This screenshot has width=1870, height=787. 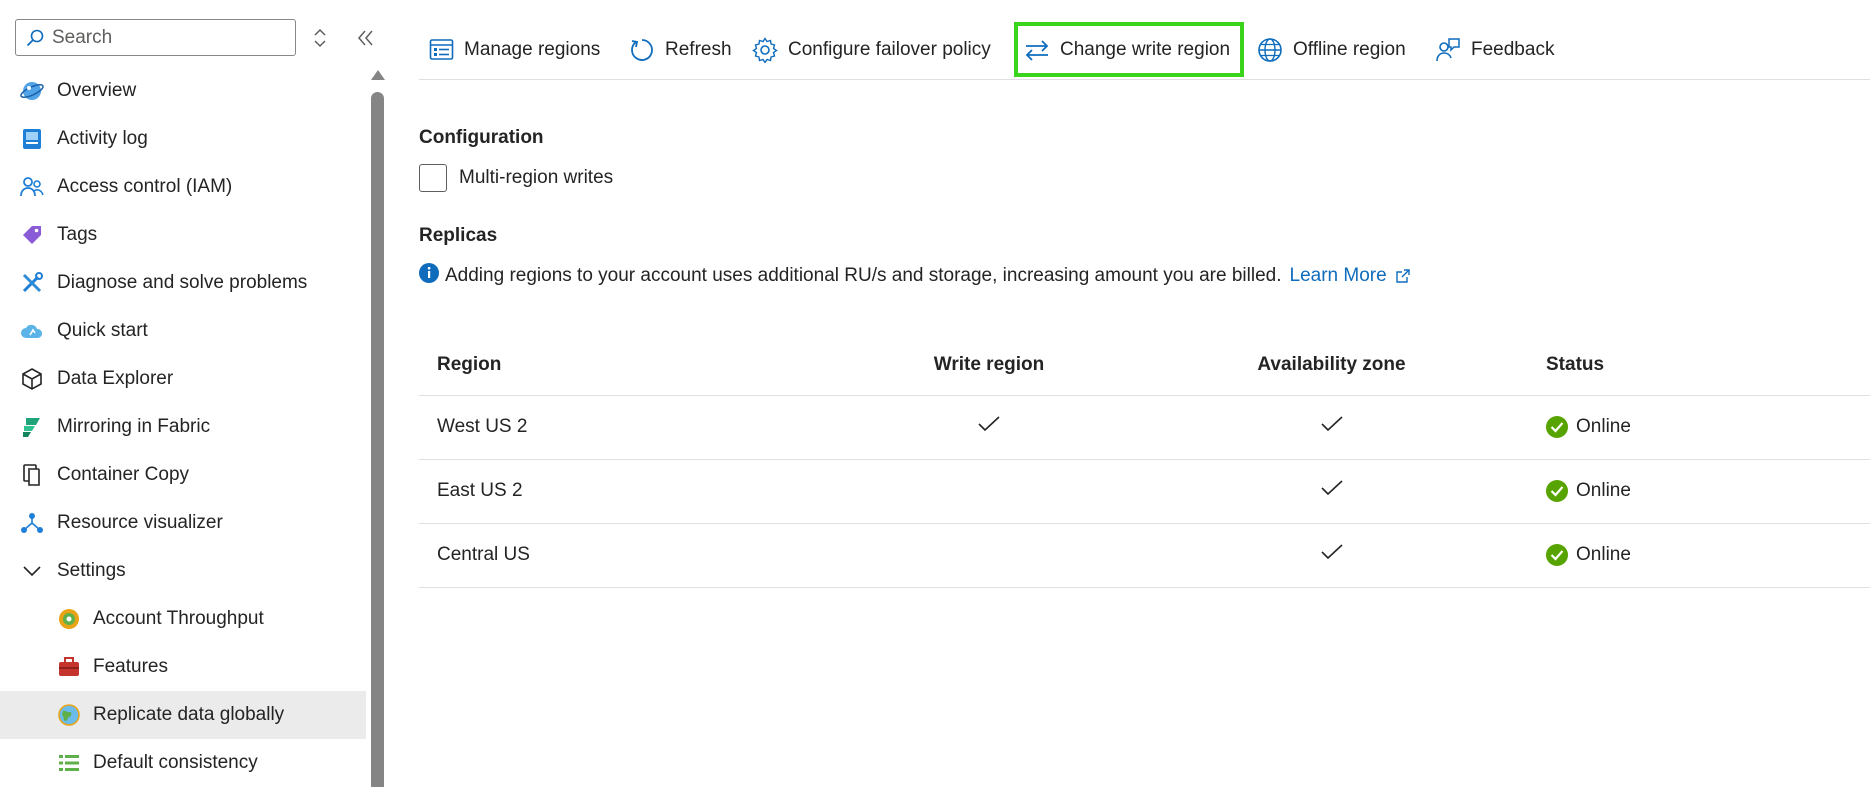 What do you see at coordinates (889, 49) in the screenshot?
I see `configure-failover-policy-label: Configure failover policy` at bounding box center [889, 49].